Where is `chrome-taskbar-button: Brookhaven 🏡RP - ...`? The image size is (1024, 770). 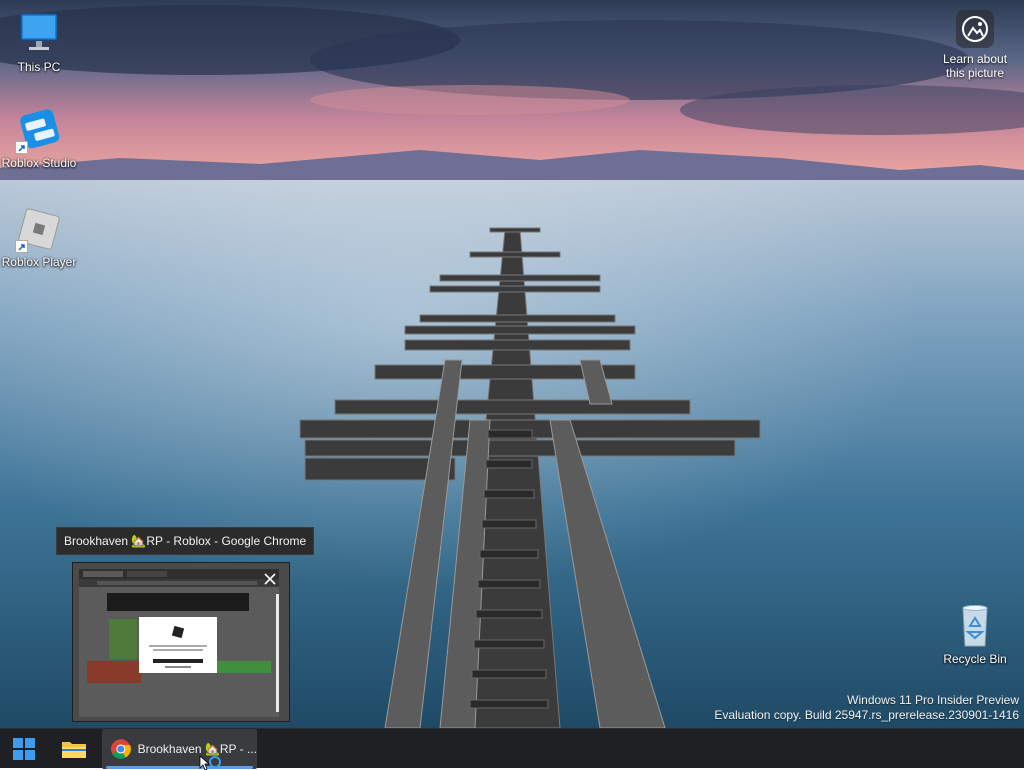
chrome-taskbar-button: Brookhaven 🏡RP - ... is located at coordinates (179, 749).